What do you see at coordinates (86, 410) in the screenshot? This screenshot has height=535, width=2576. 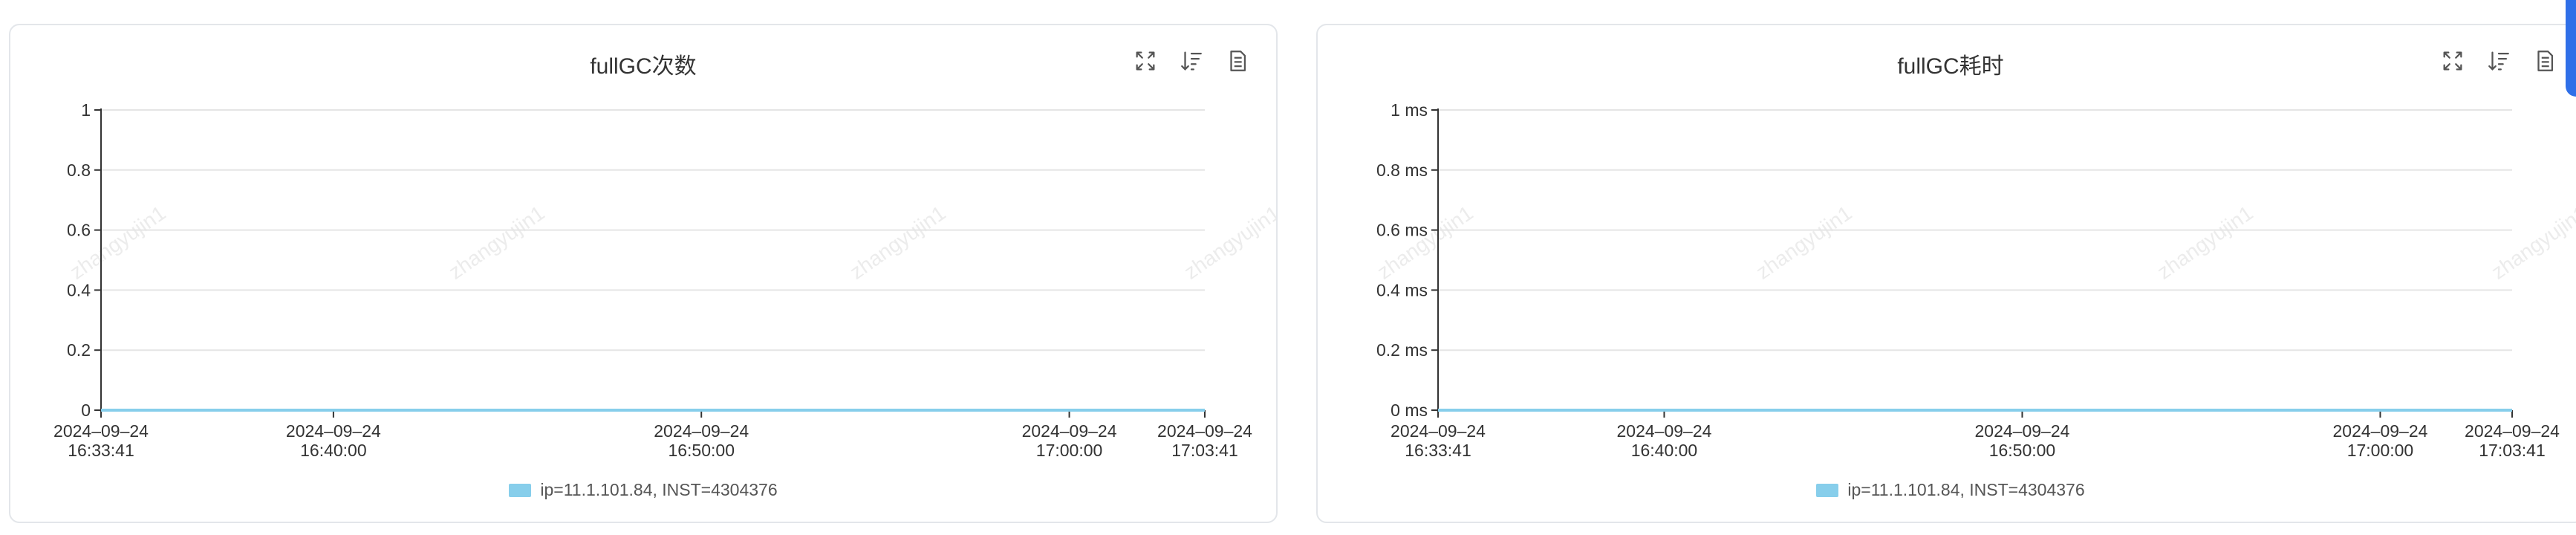 I see `y-tick-label: 0` at bounding box center [86, 410].